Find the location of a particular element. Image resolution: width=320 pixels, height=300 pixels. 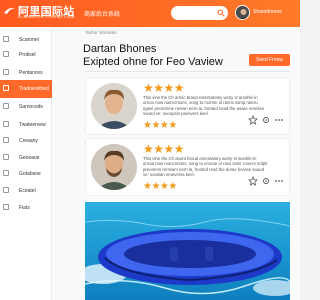

sidebar-item-10: Fiats is located at coordinates (26, 208).